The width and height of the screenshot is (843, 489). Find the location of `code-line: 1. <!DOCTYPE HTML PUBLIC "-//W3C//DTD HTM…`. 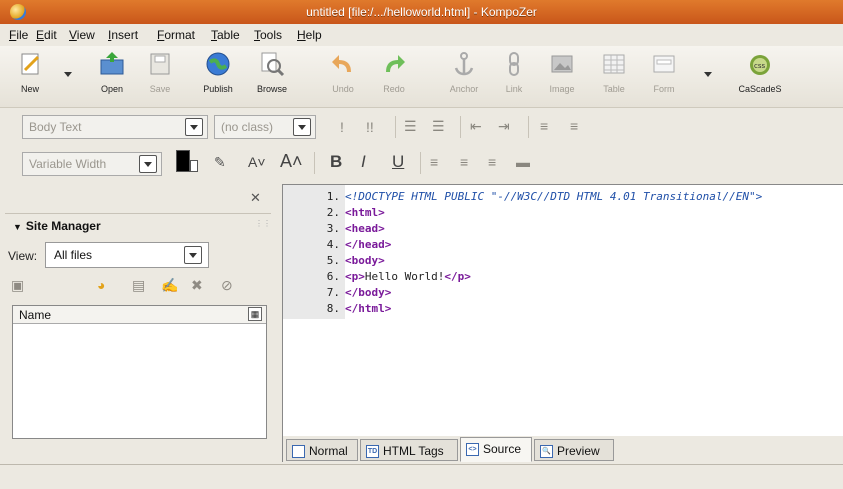

code-line: 1. <!DOCTYPE HTML PUBLIC "-//W3C//DTD HTM… is located at coordinates (522, 196).